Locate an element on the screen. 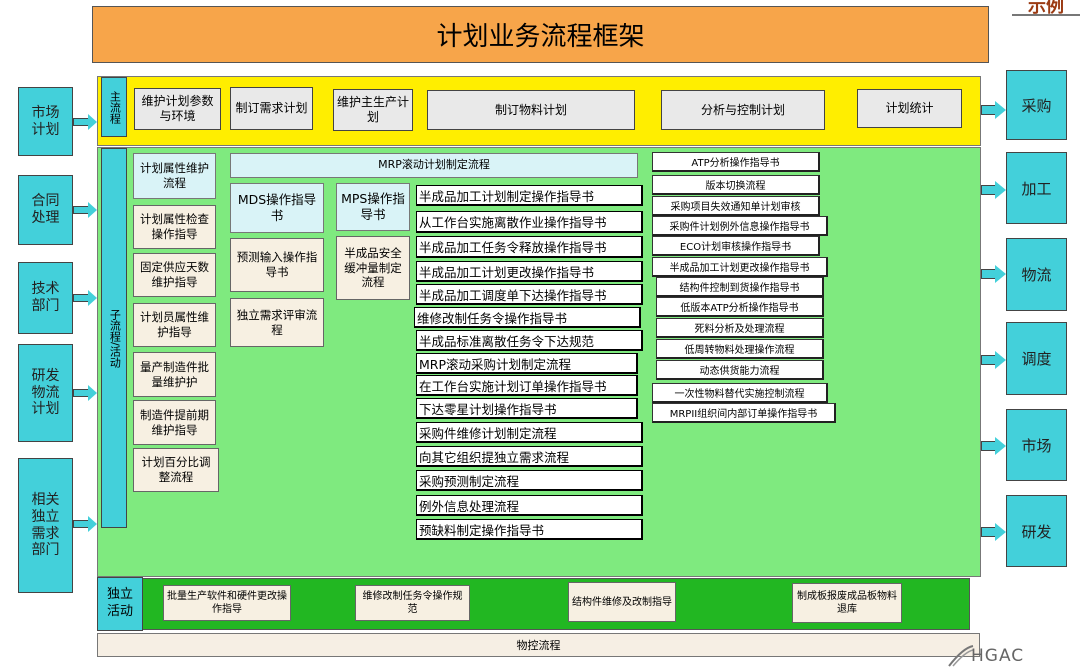 Image resolution: width=1080 pixels, height=668 pixels. main-flow-item: 维护计划参数与环境 is located at coordinates (177, 109).